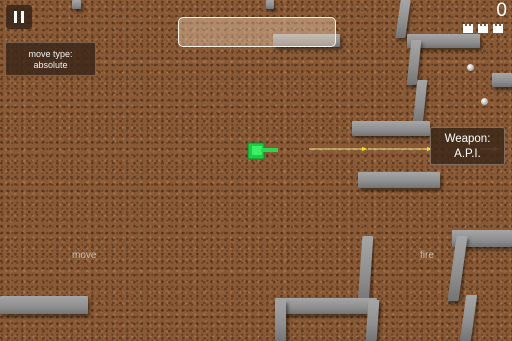  Describe the element at coordinates (90, 270) in the screenshot. I see `move-joystick-area` at that location.